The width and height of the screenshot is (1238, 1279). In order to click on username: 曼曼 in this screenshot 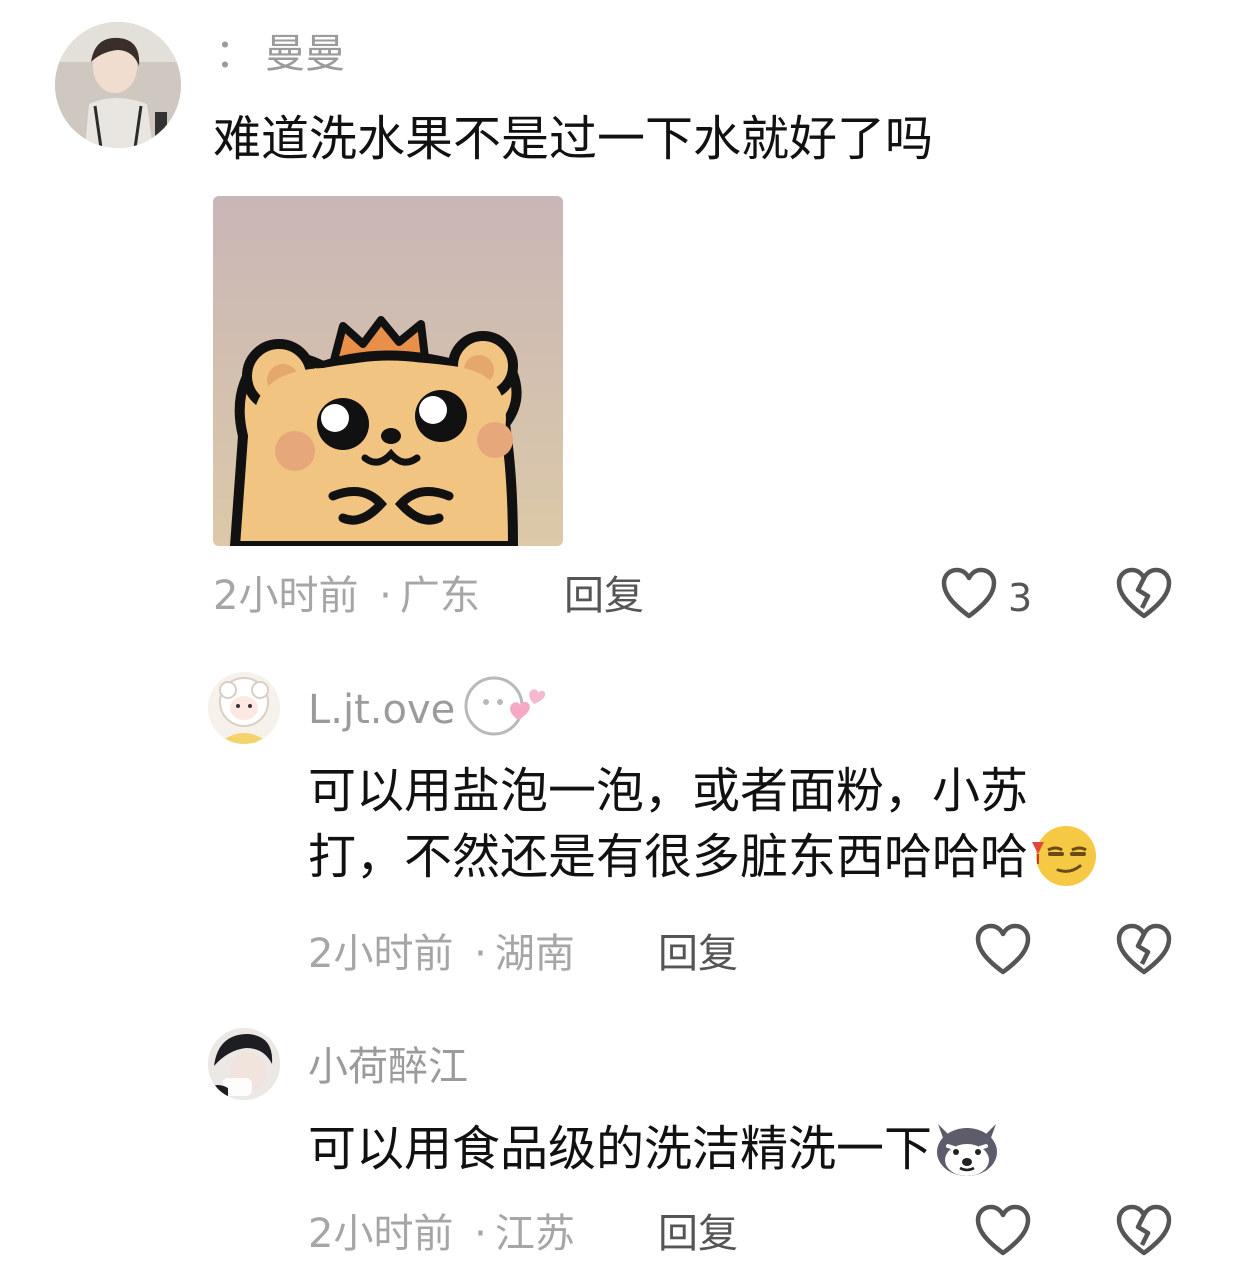, I will do `click(305, 54)`.